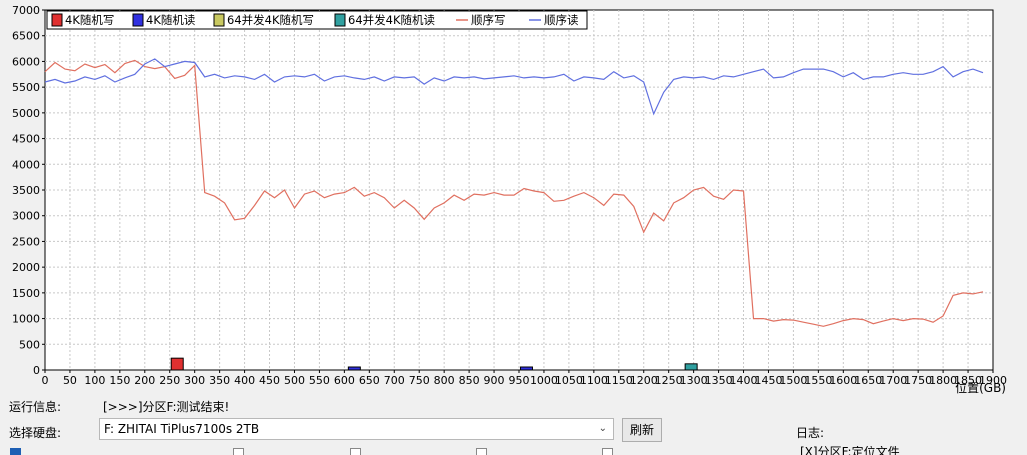  I want to click on x-tick-label: 1350, so click(719, 380).